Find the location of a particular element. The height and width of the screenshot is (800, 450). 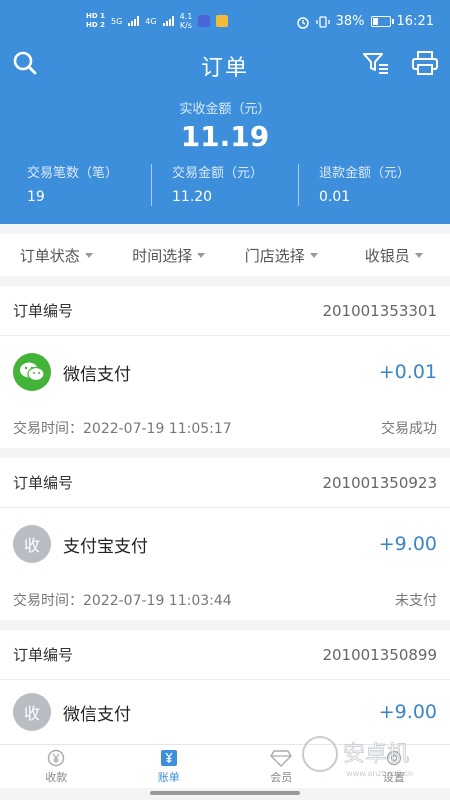

payment-method: 支付宝支付 is located at coordinates (105, 546).